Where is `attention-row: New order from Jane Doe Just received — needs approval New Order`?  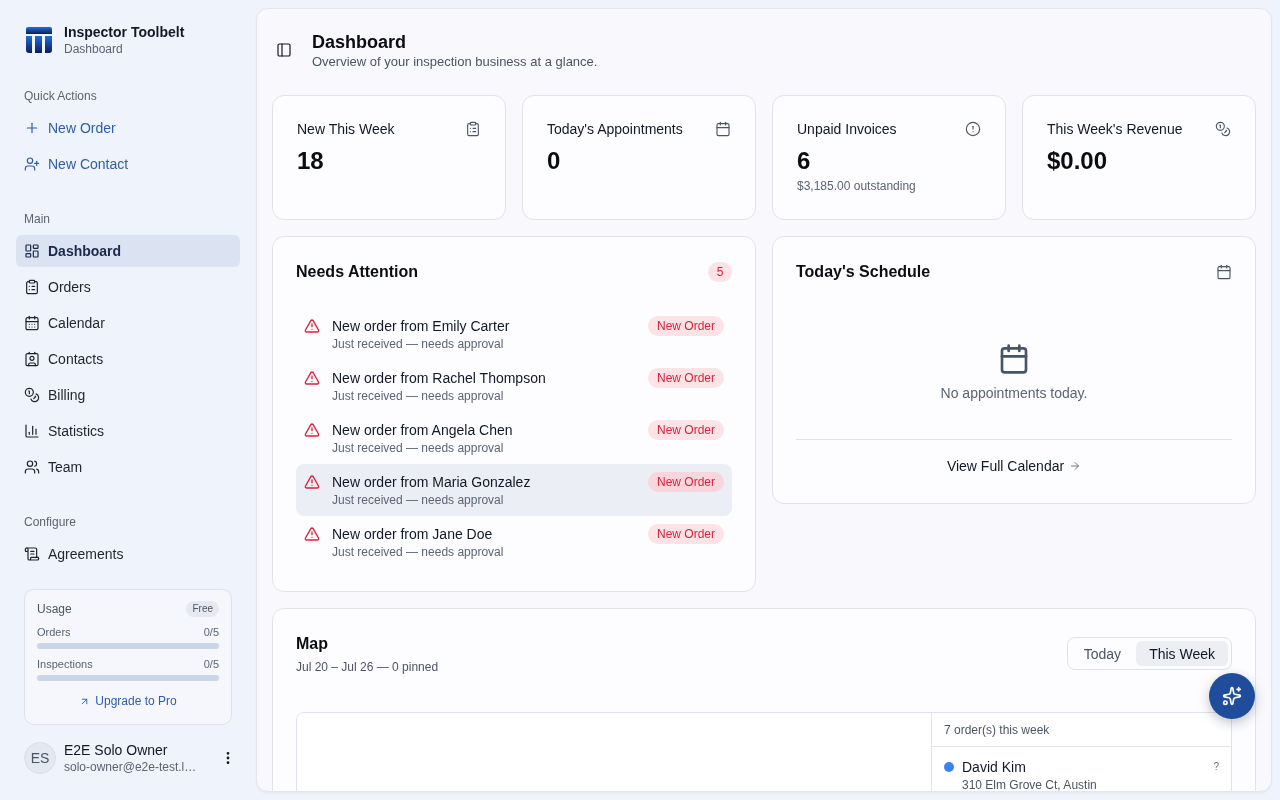
attention-row: New order from Jane Doe Just received — needs approval New Order is located at coordinates (514, 542).